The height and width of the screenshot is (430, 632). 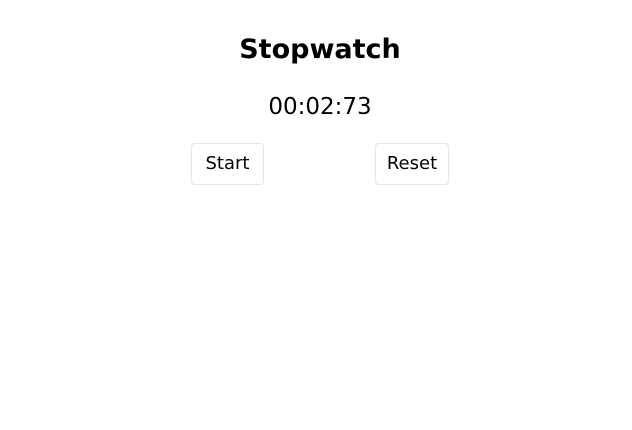 What do you see at coordinates (320, 107) in the screenshot?
I see `time-display: 00:02:73` at bounding box center [320, 107].